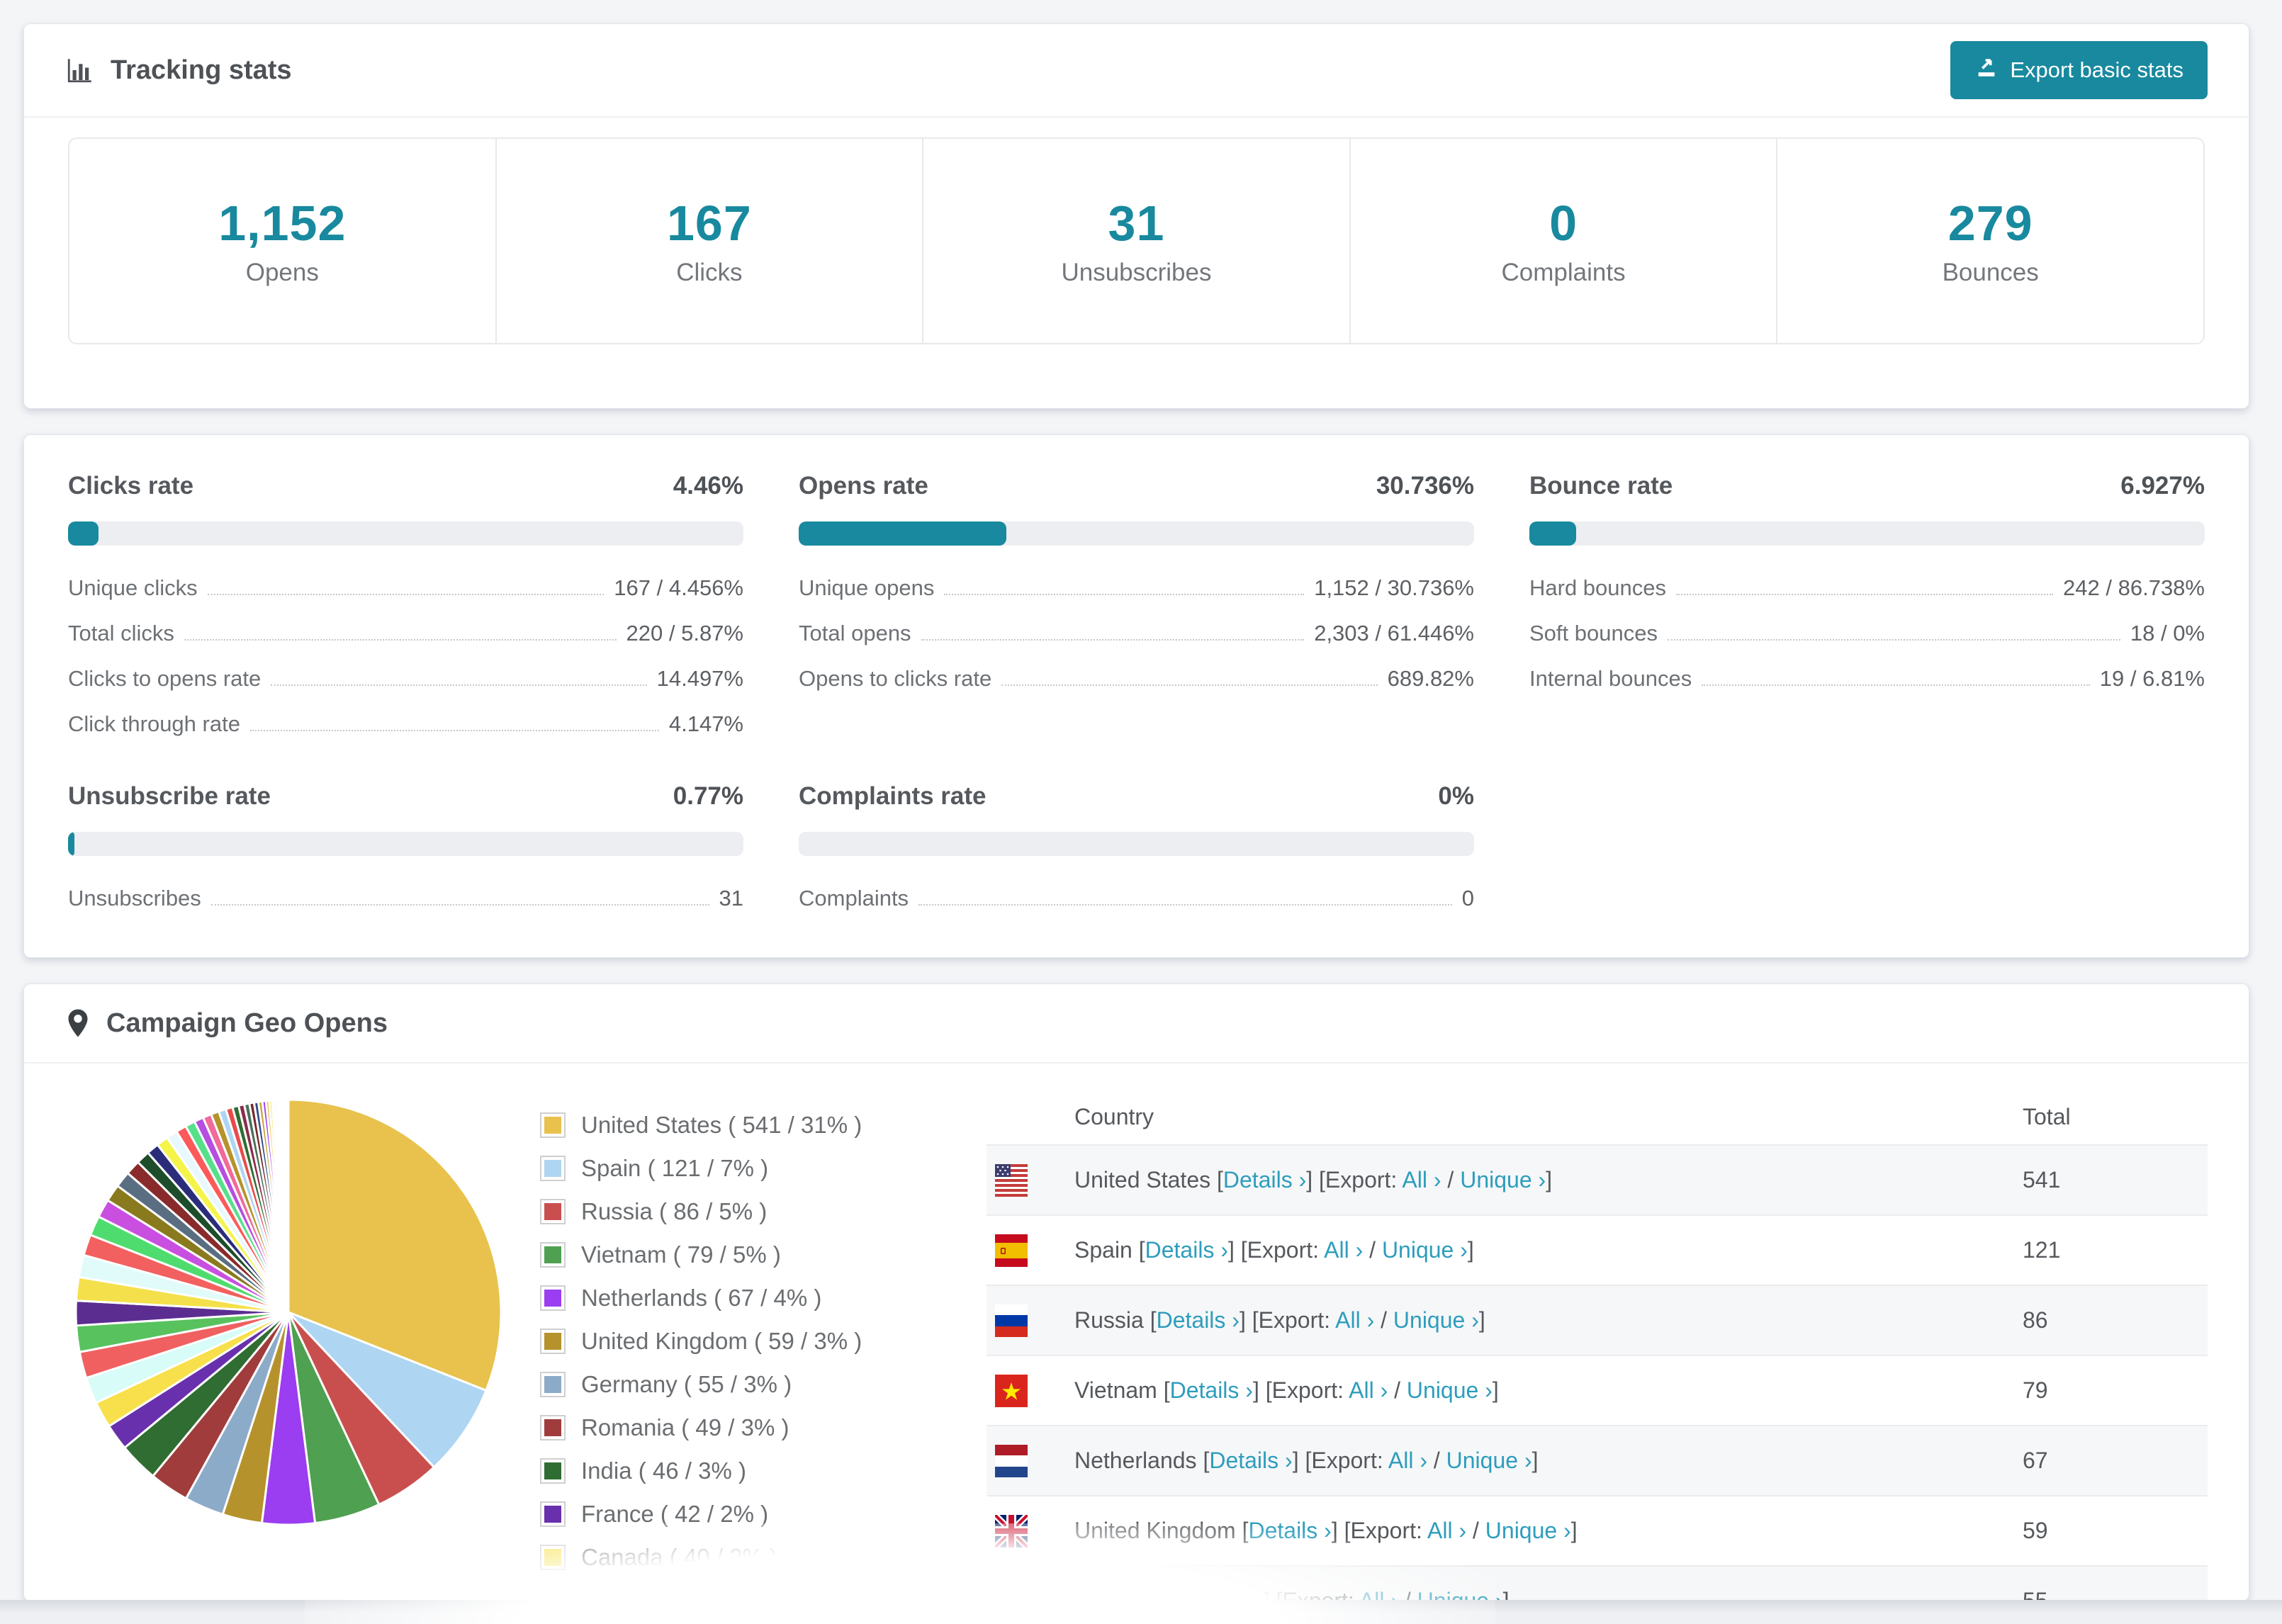 The height and width of the screenshot is (1624, 2282). What do you see at coordinates (2115, 1321) in the screenshot?
I see `geo-total-cell: 86` at bounding box center [2115, 1321].